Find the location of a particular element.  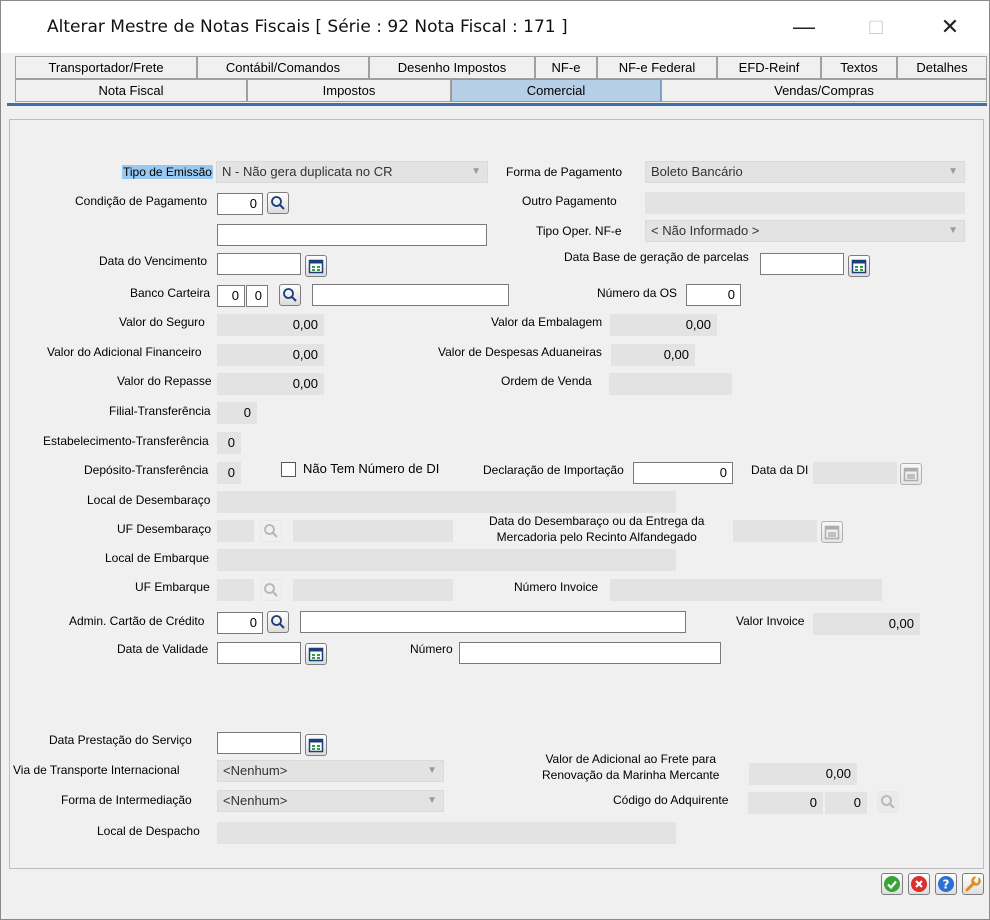

tab-nfe: NF-e is located at coordinates (566, 67).